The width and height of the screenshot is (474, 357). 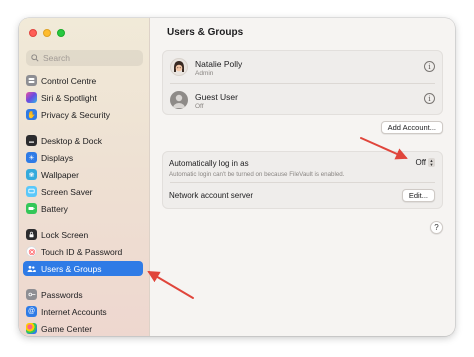 I want to click on sidebar-item-control-centre: Control Centre, so click(x=83, y=80).